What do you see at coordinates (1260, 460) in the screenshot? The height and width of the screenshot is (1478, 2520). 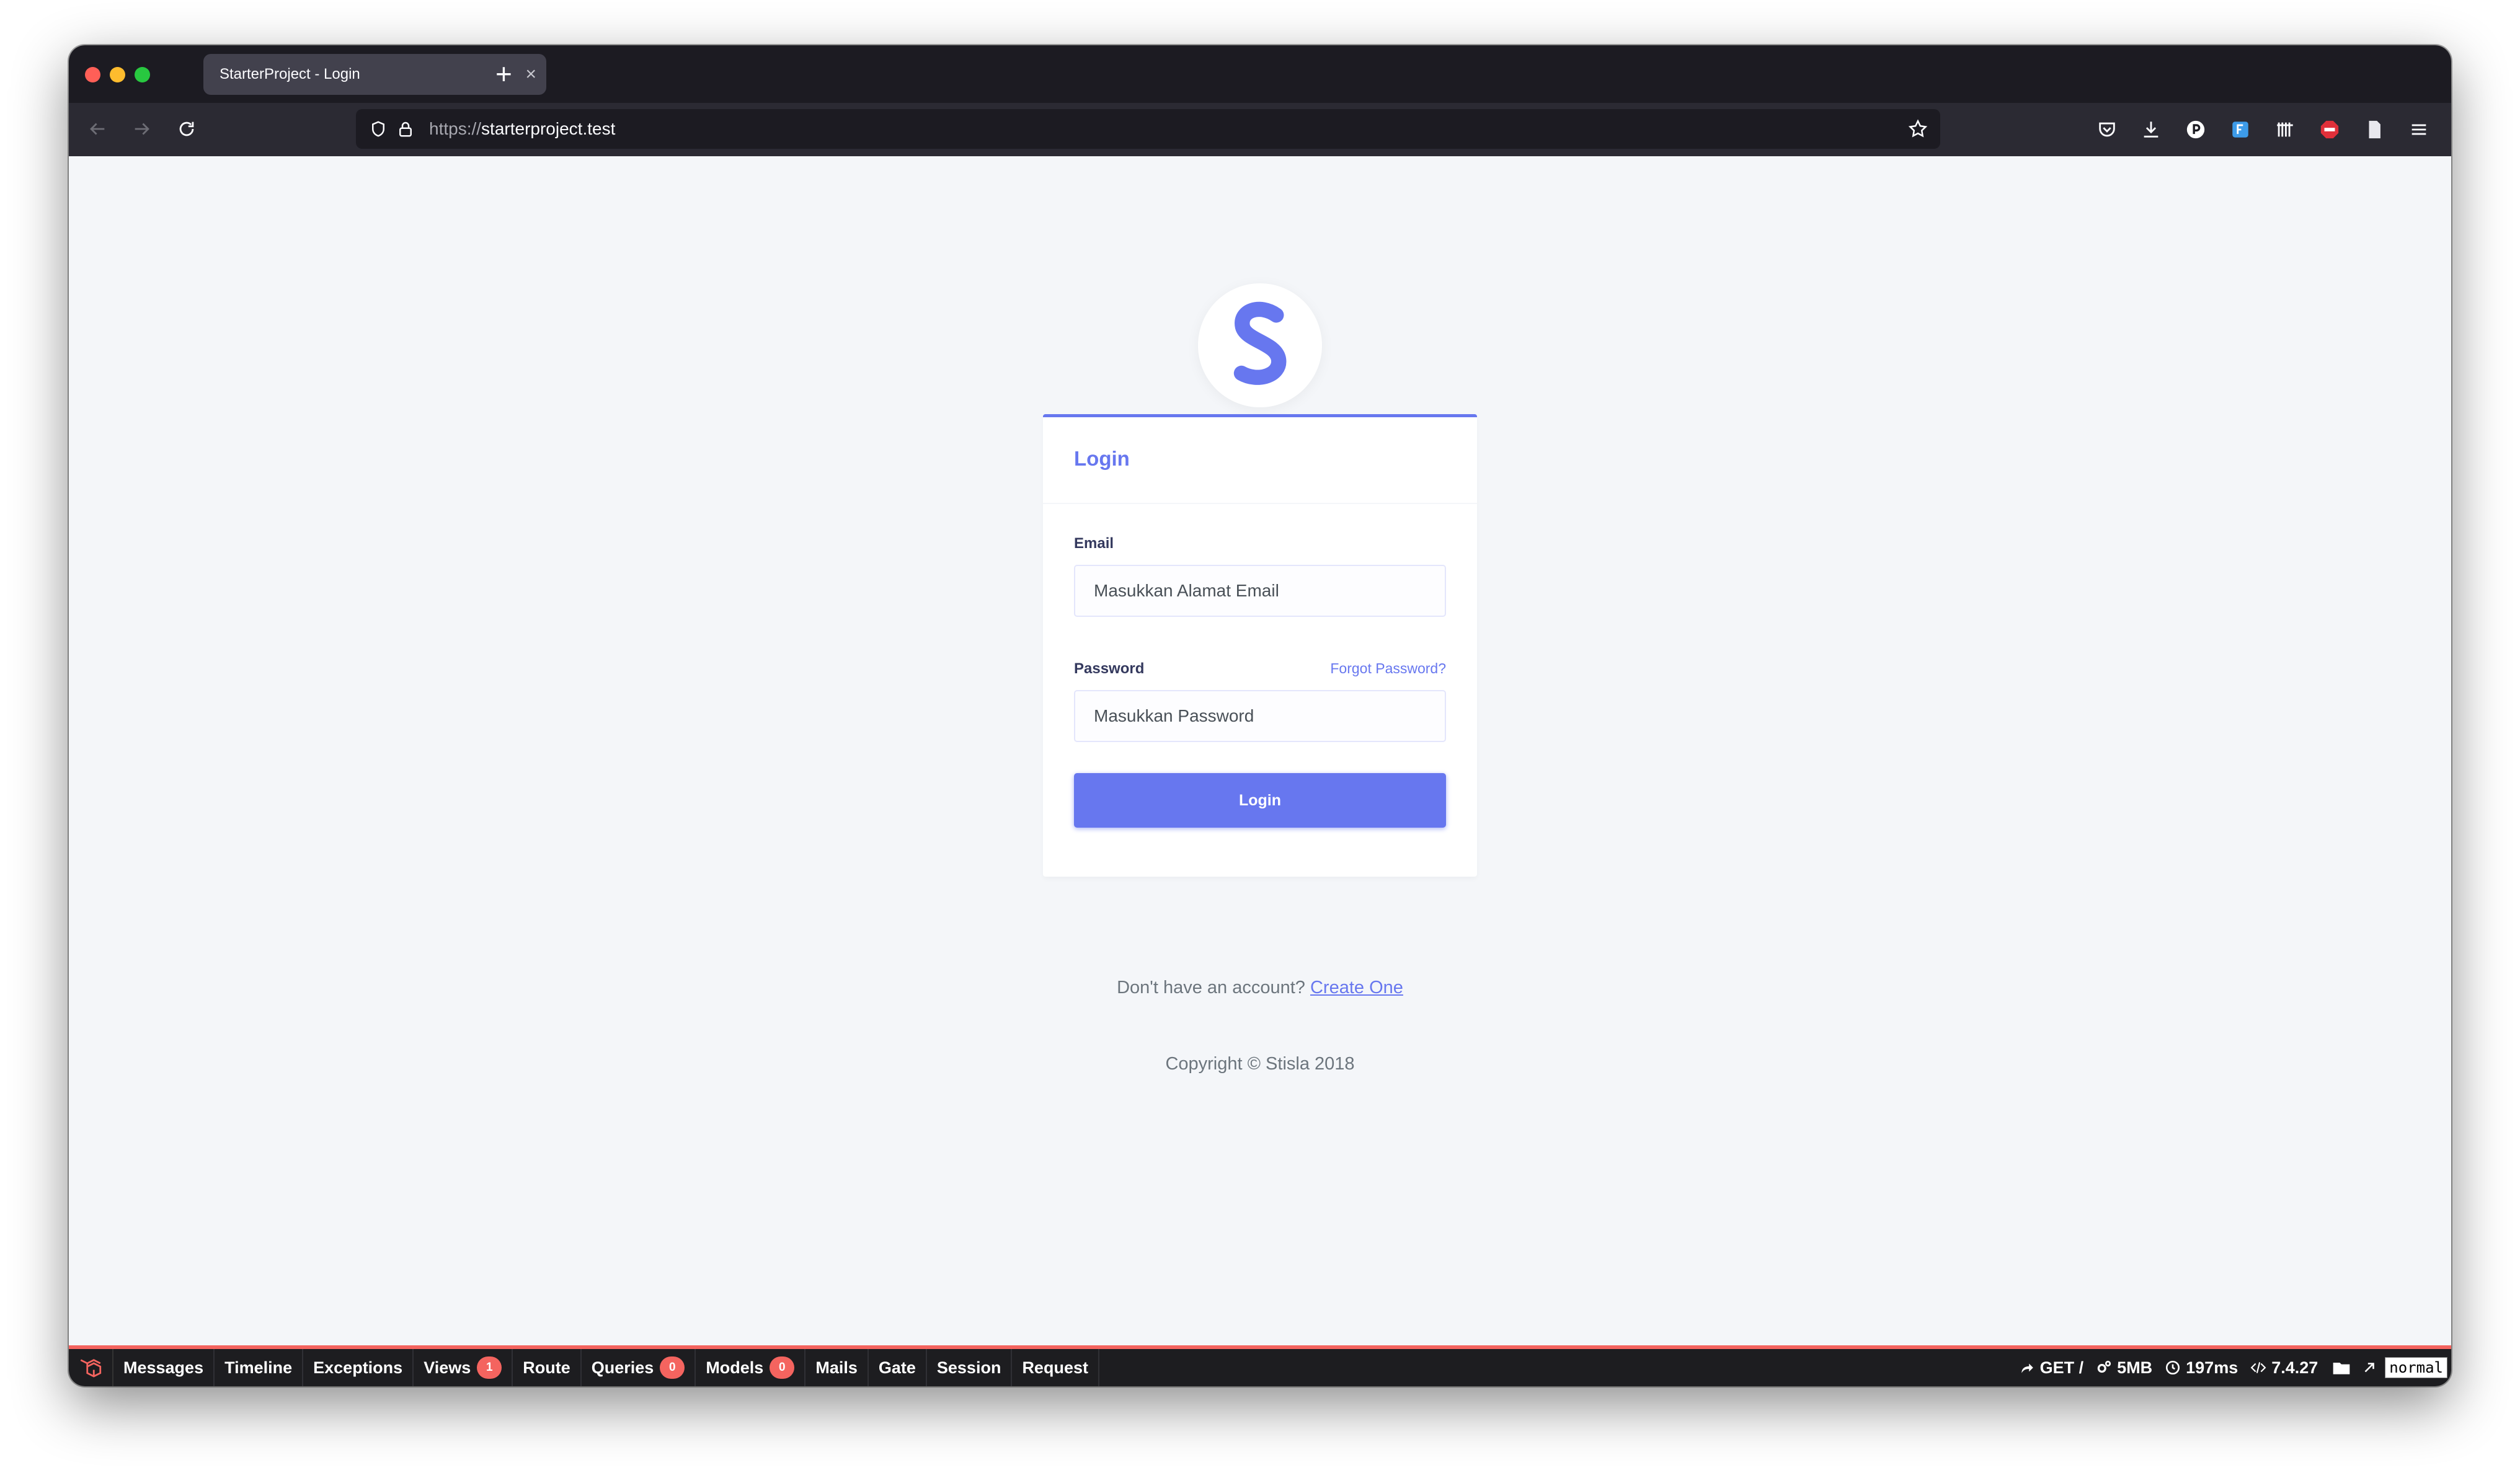 I see `card-header: Login` at bounding box center [1260, 460].